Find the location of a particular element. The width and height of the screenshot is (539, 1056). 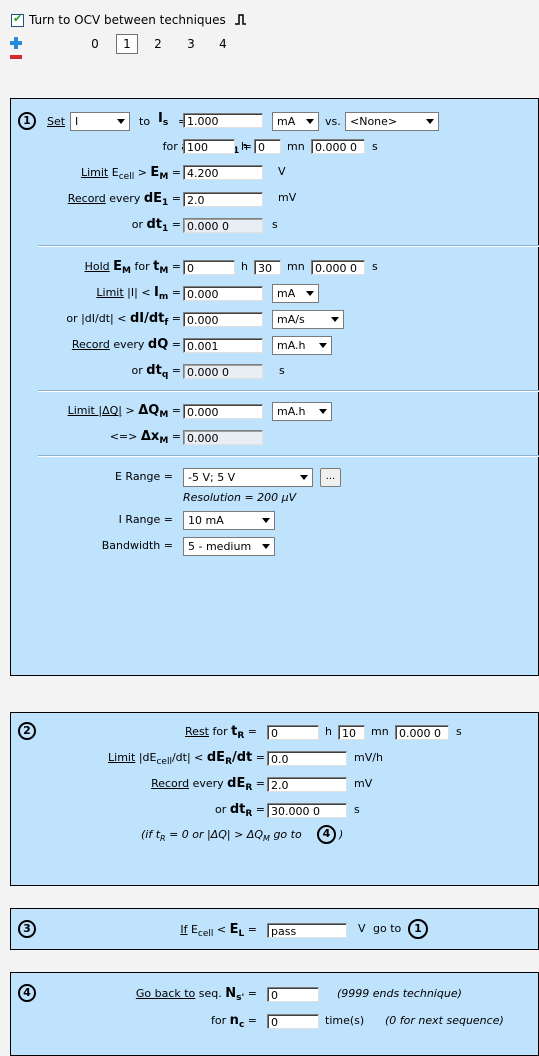

der2-input: 2.0 is located at coordinates (307, 784).